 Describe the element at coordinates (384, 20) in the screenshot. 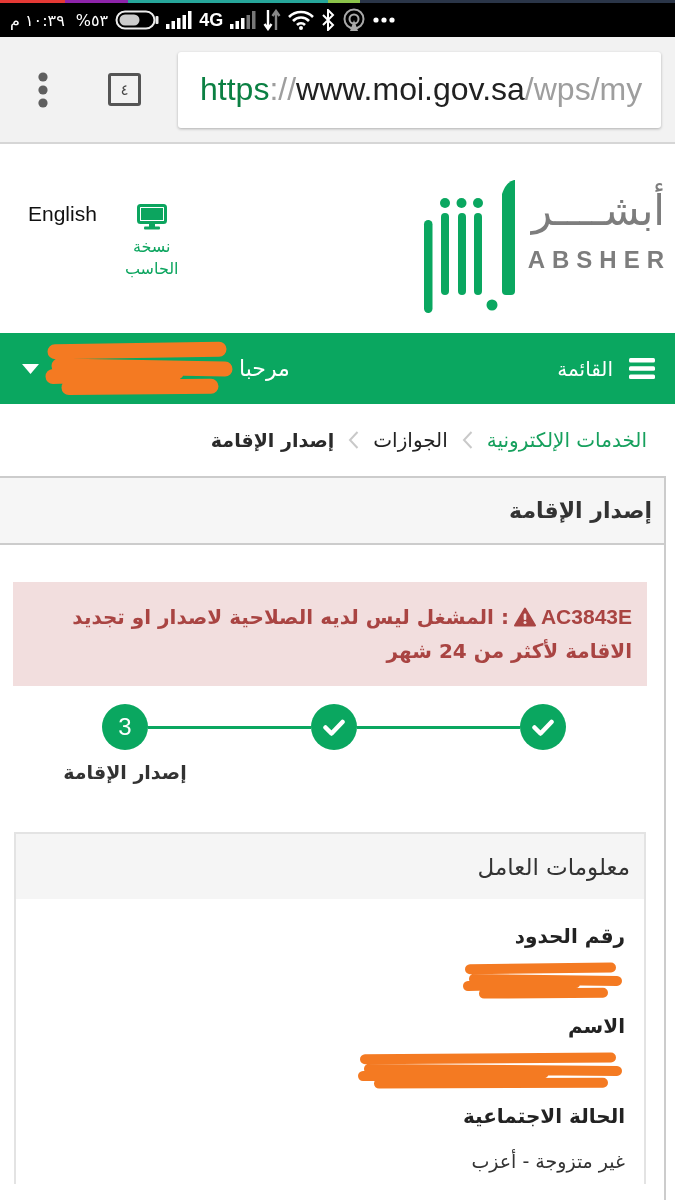

I see `more-dots-icon` at that location.